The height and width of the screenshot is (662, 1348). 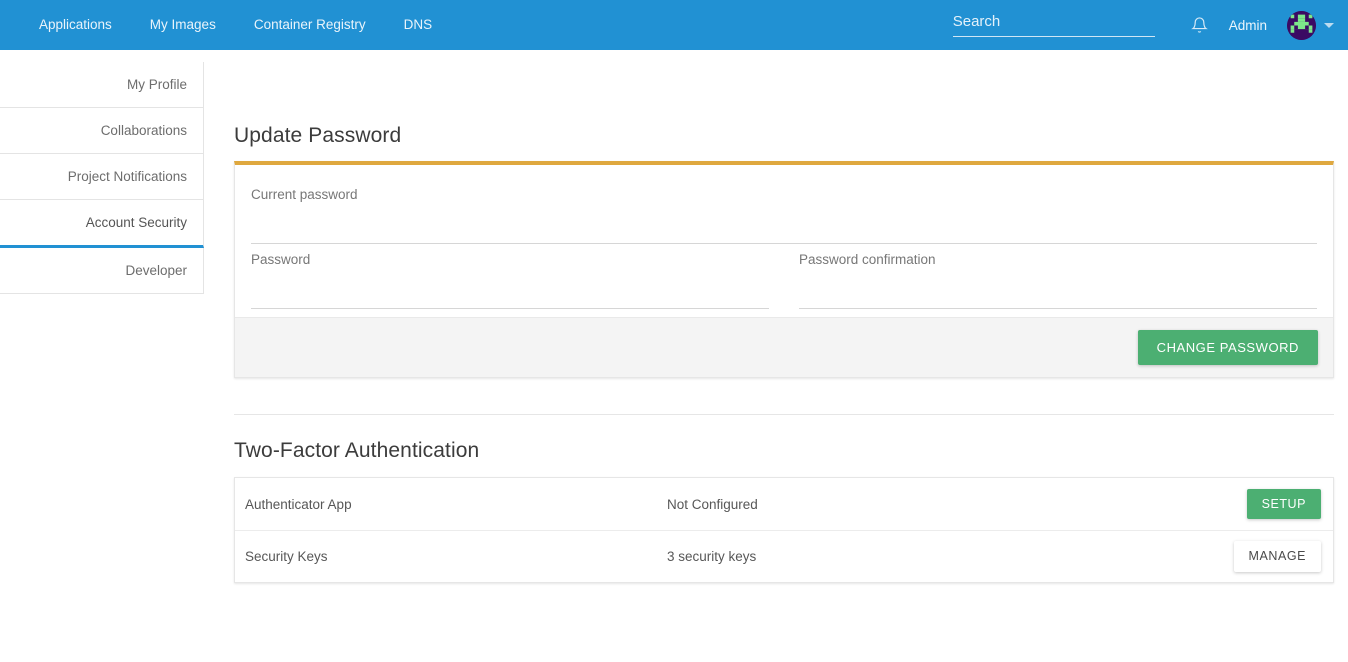 I want to click on current-password-row: Current password, so click(x=784, y=211).